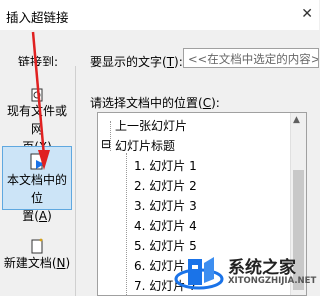  What do you see at coordinates (262, 268) in the screenshot?
I see `watermark-brand: 系统之家` at bounding box center [262, 268].